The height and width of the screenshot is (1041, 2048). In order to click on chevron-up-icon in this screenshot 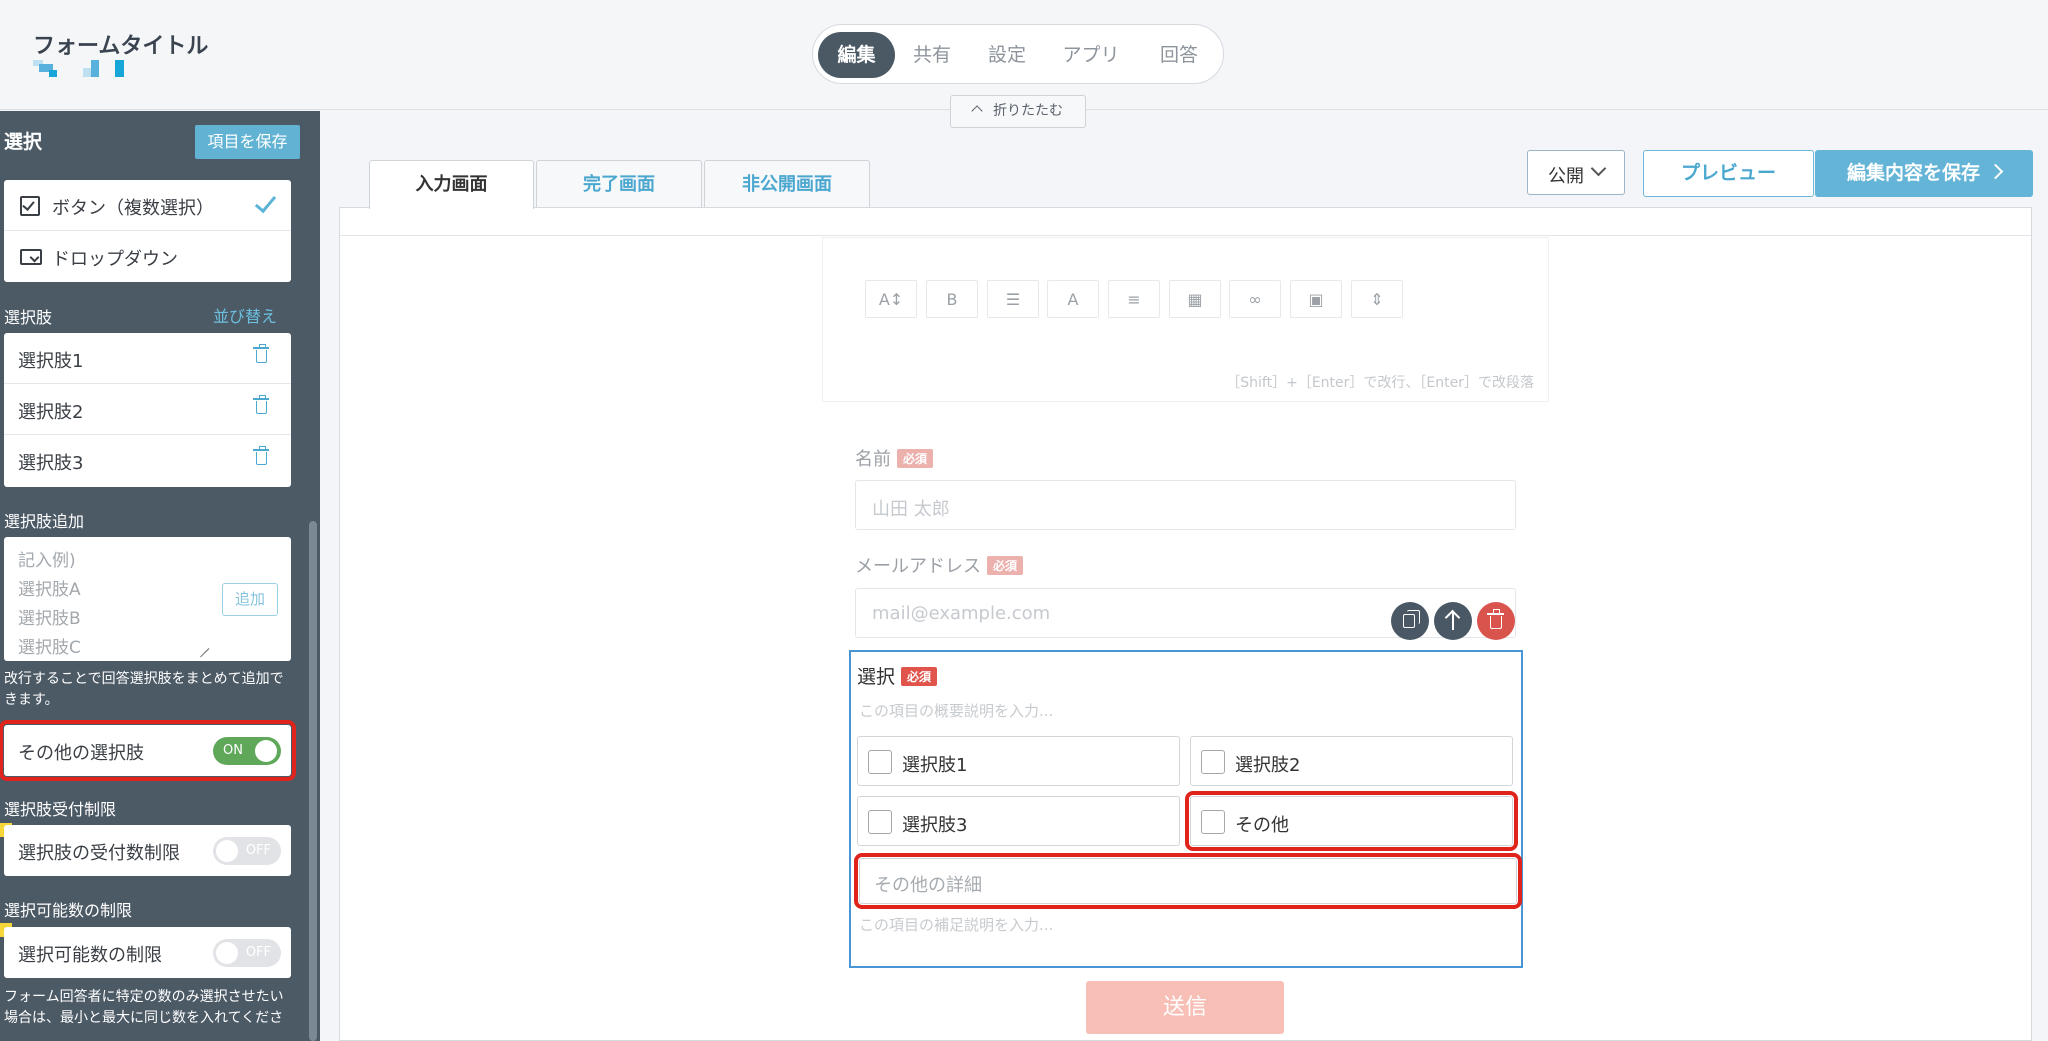, I will do `click(977, 111)`.